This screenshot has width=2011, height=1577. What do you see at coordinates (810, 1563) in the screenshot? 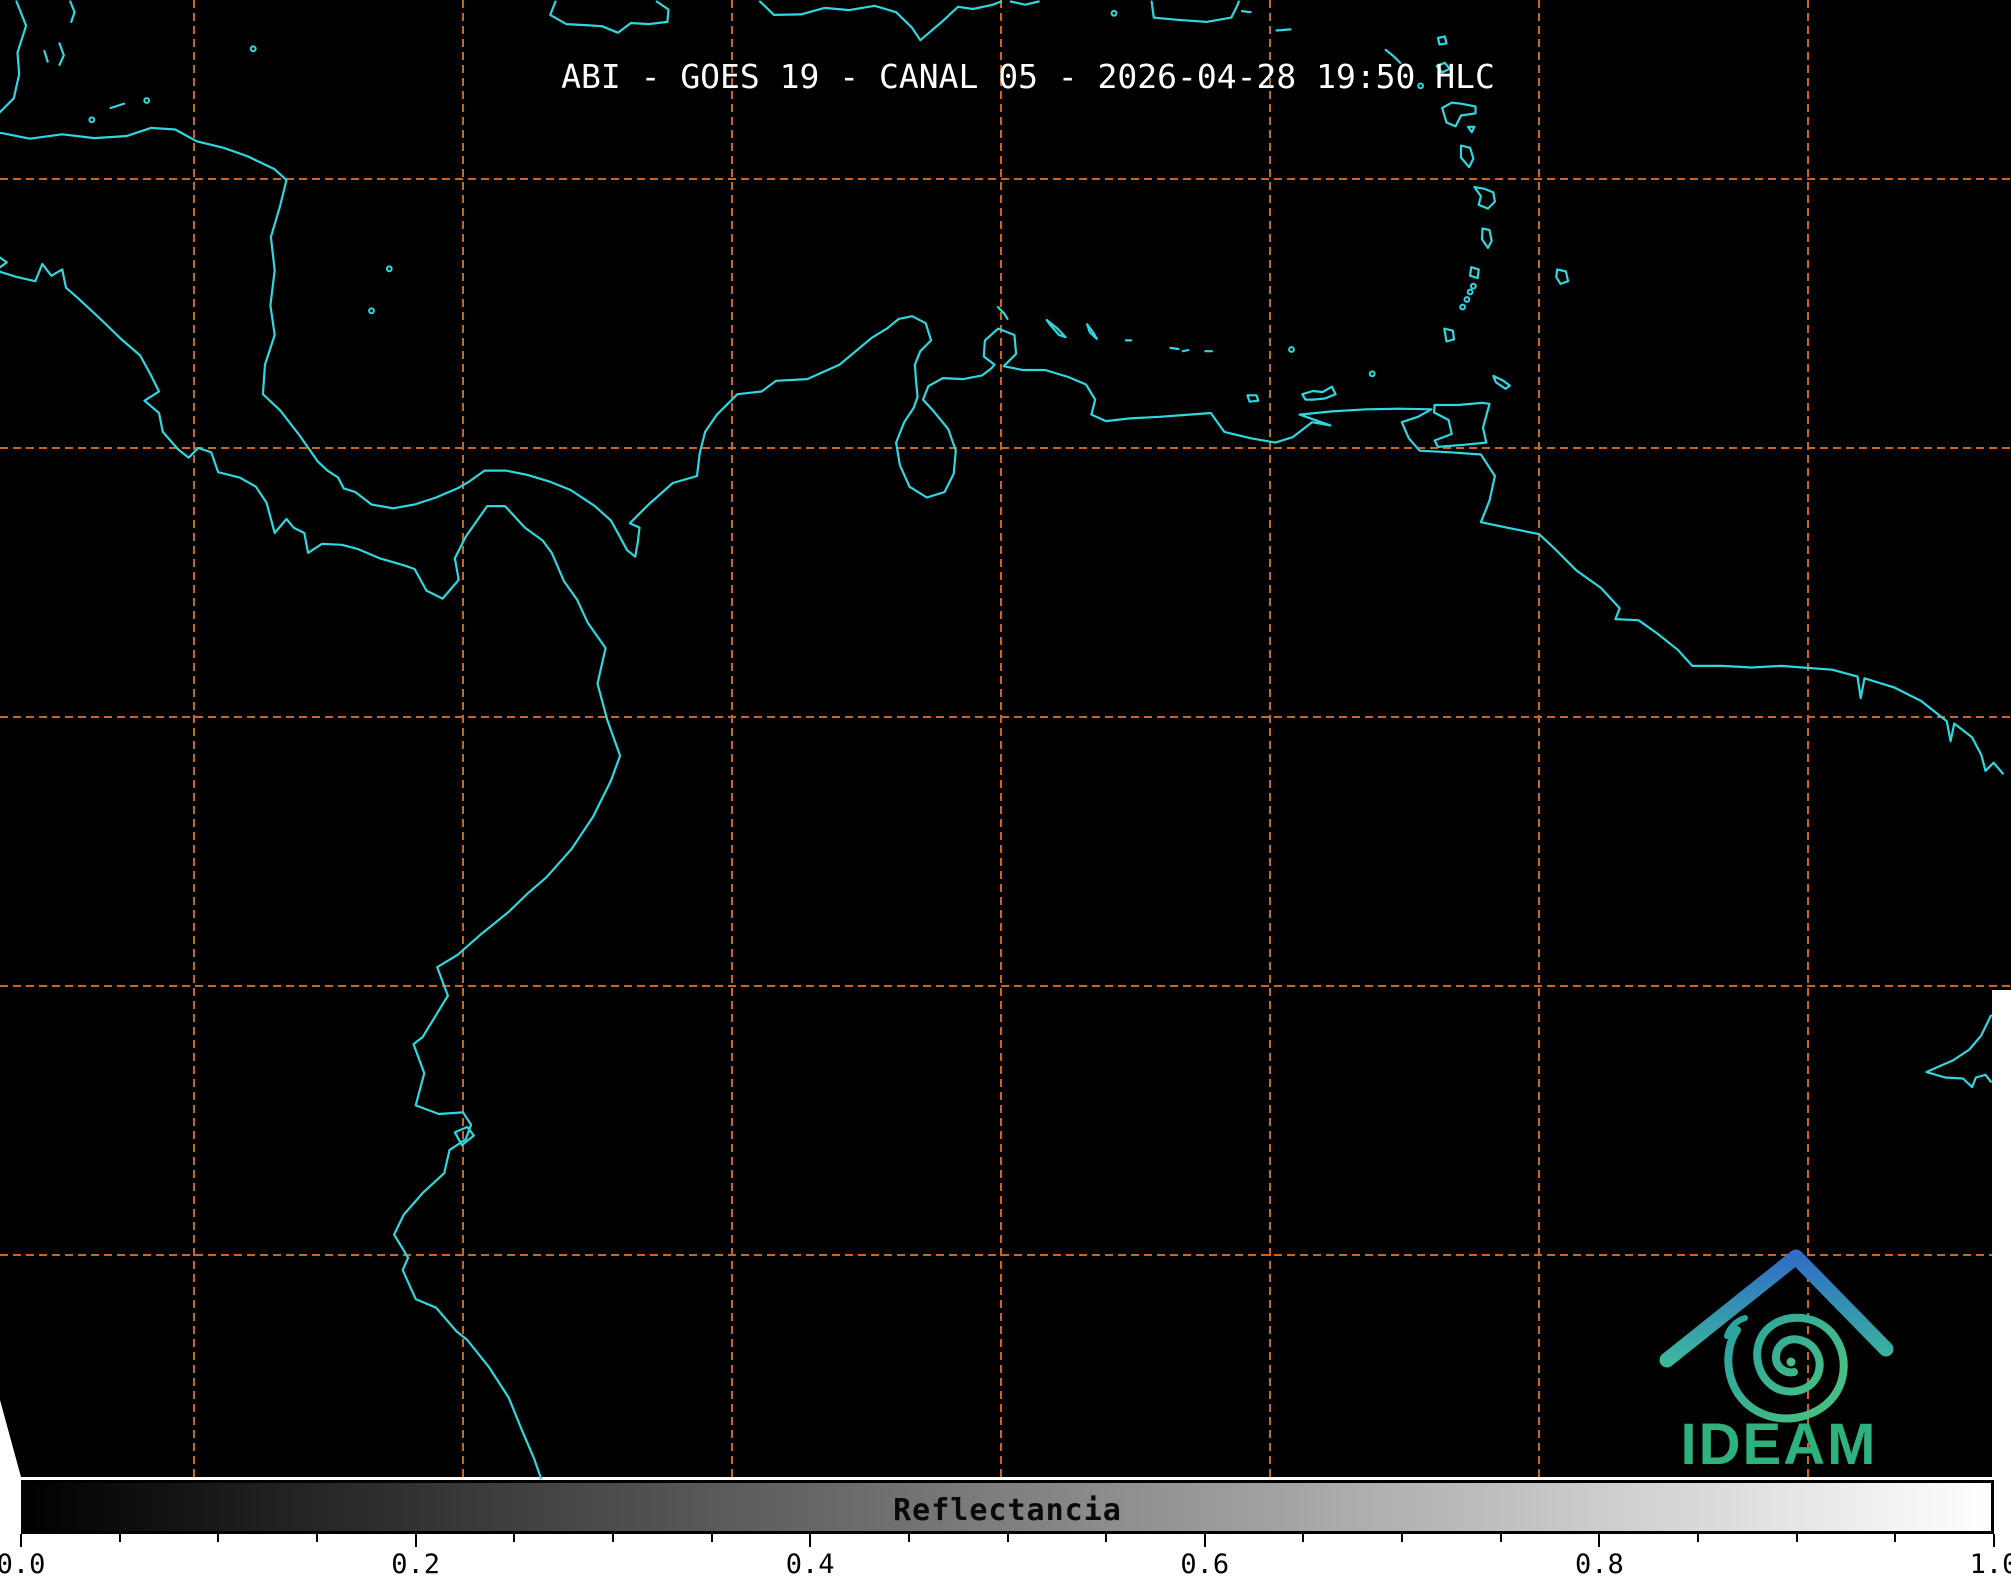
I see `colorbar-tick-label: 0.4` at bounding box center [810, 1563].